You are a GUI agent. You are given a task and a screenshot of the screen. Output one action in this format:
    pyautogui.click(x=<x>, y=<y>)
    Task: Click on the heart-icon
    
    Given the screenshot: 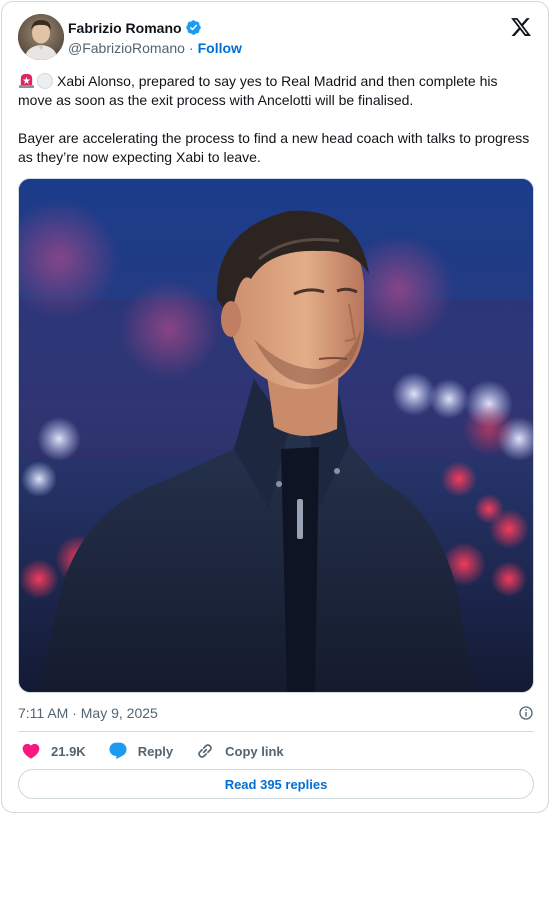 What is the action you would take?
    pyautogui.click(x=31, y=751)
    